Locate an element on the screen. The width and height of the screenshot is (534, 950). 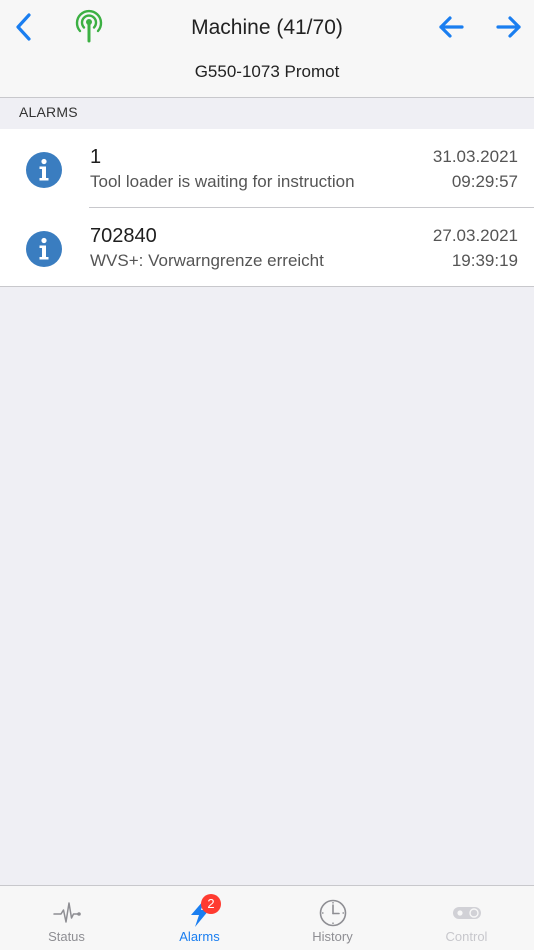
back-button is located at coordinates (24, 27).